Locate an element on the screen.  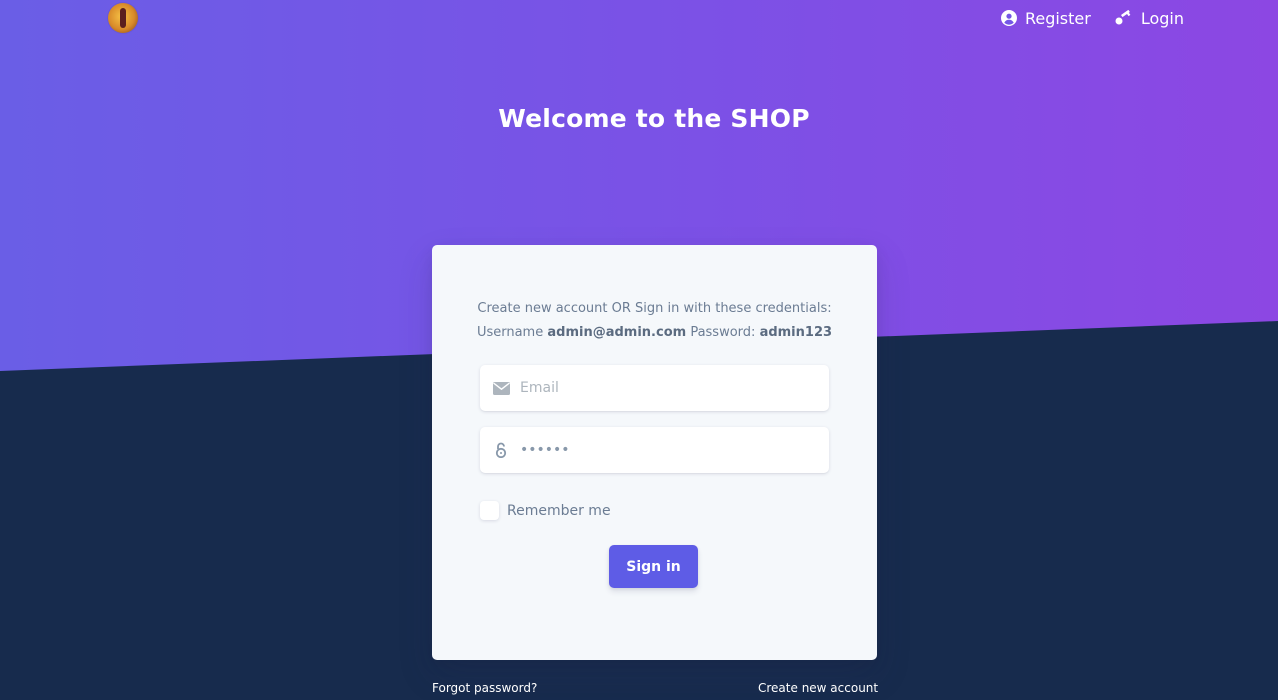
sign-in-button: Sign in is located at coordinates (653, 566).